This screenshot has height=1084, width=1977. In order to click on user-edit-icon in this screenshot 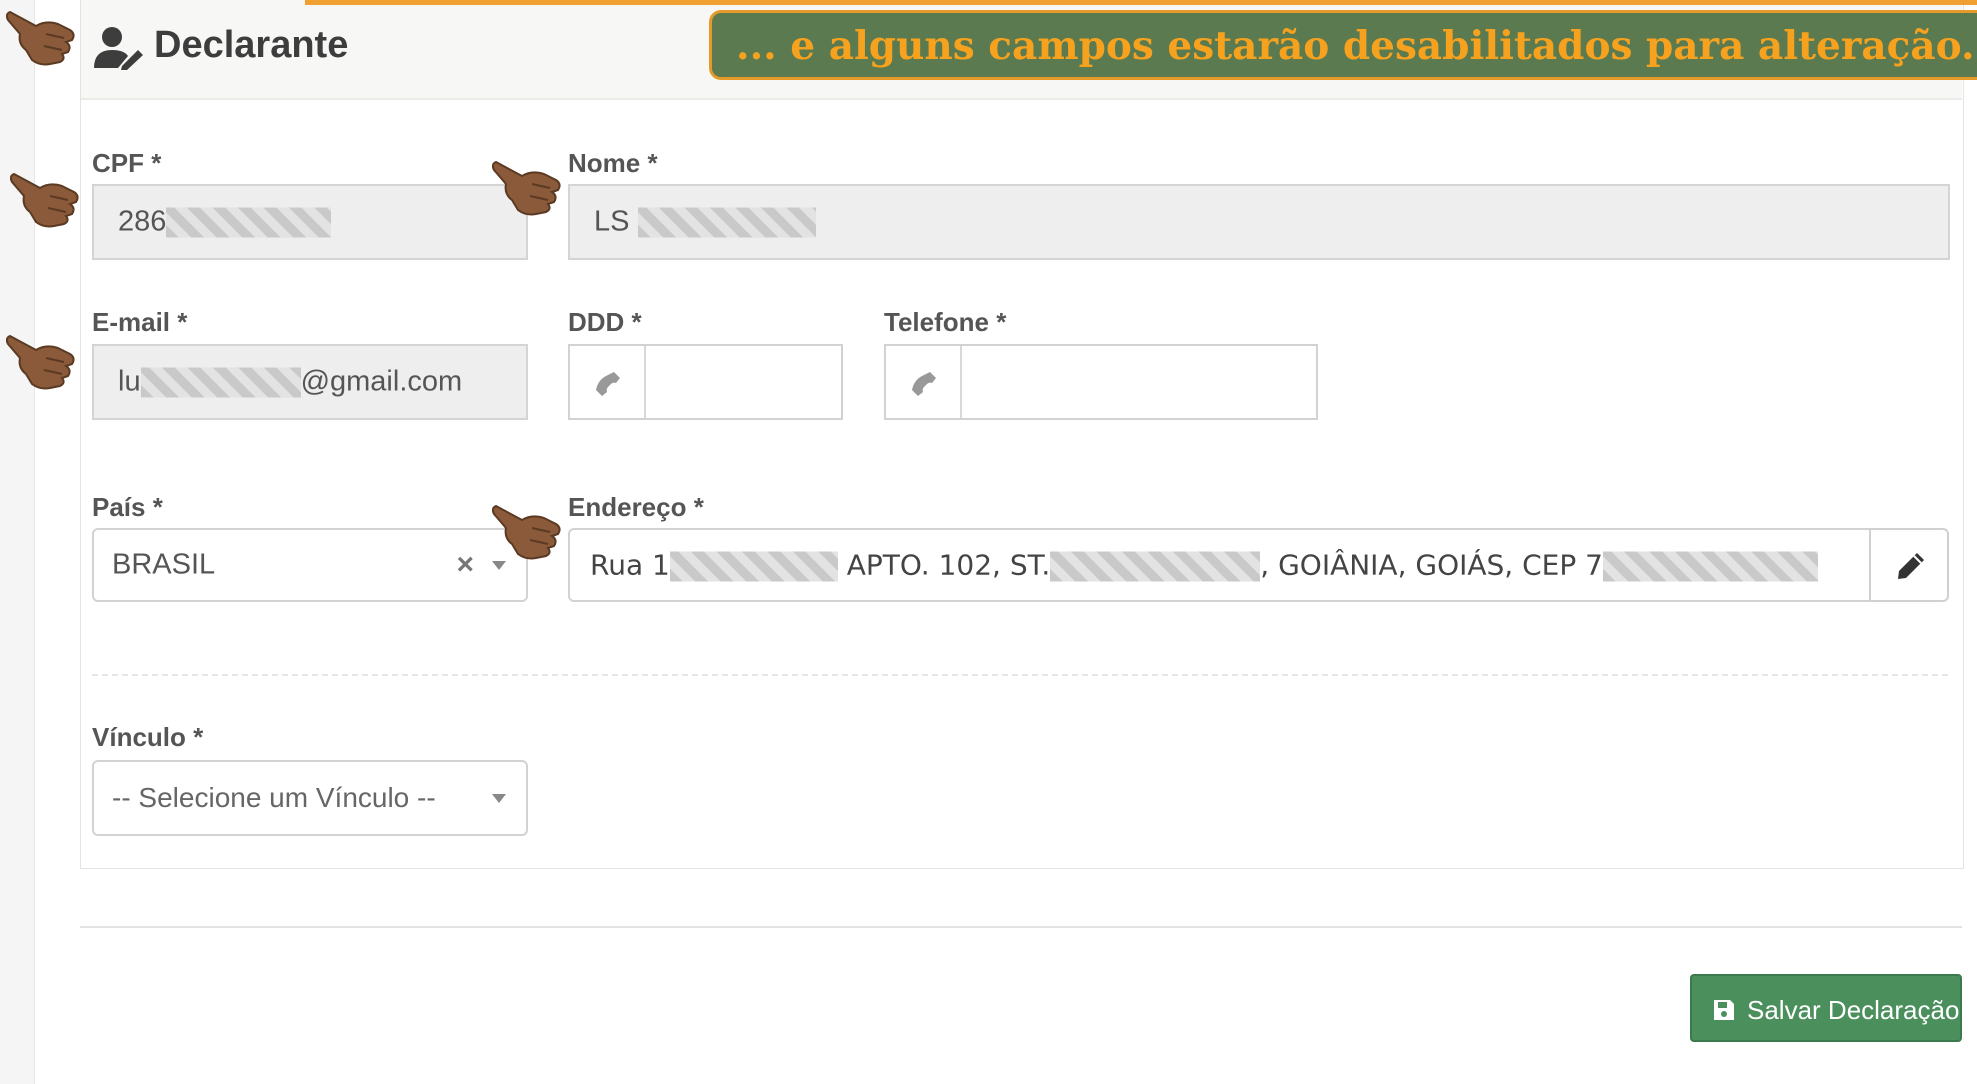, I will do `click(118, 48)`.